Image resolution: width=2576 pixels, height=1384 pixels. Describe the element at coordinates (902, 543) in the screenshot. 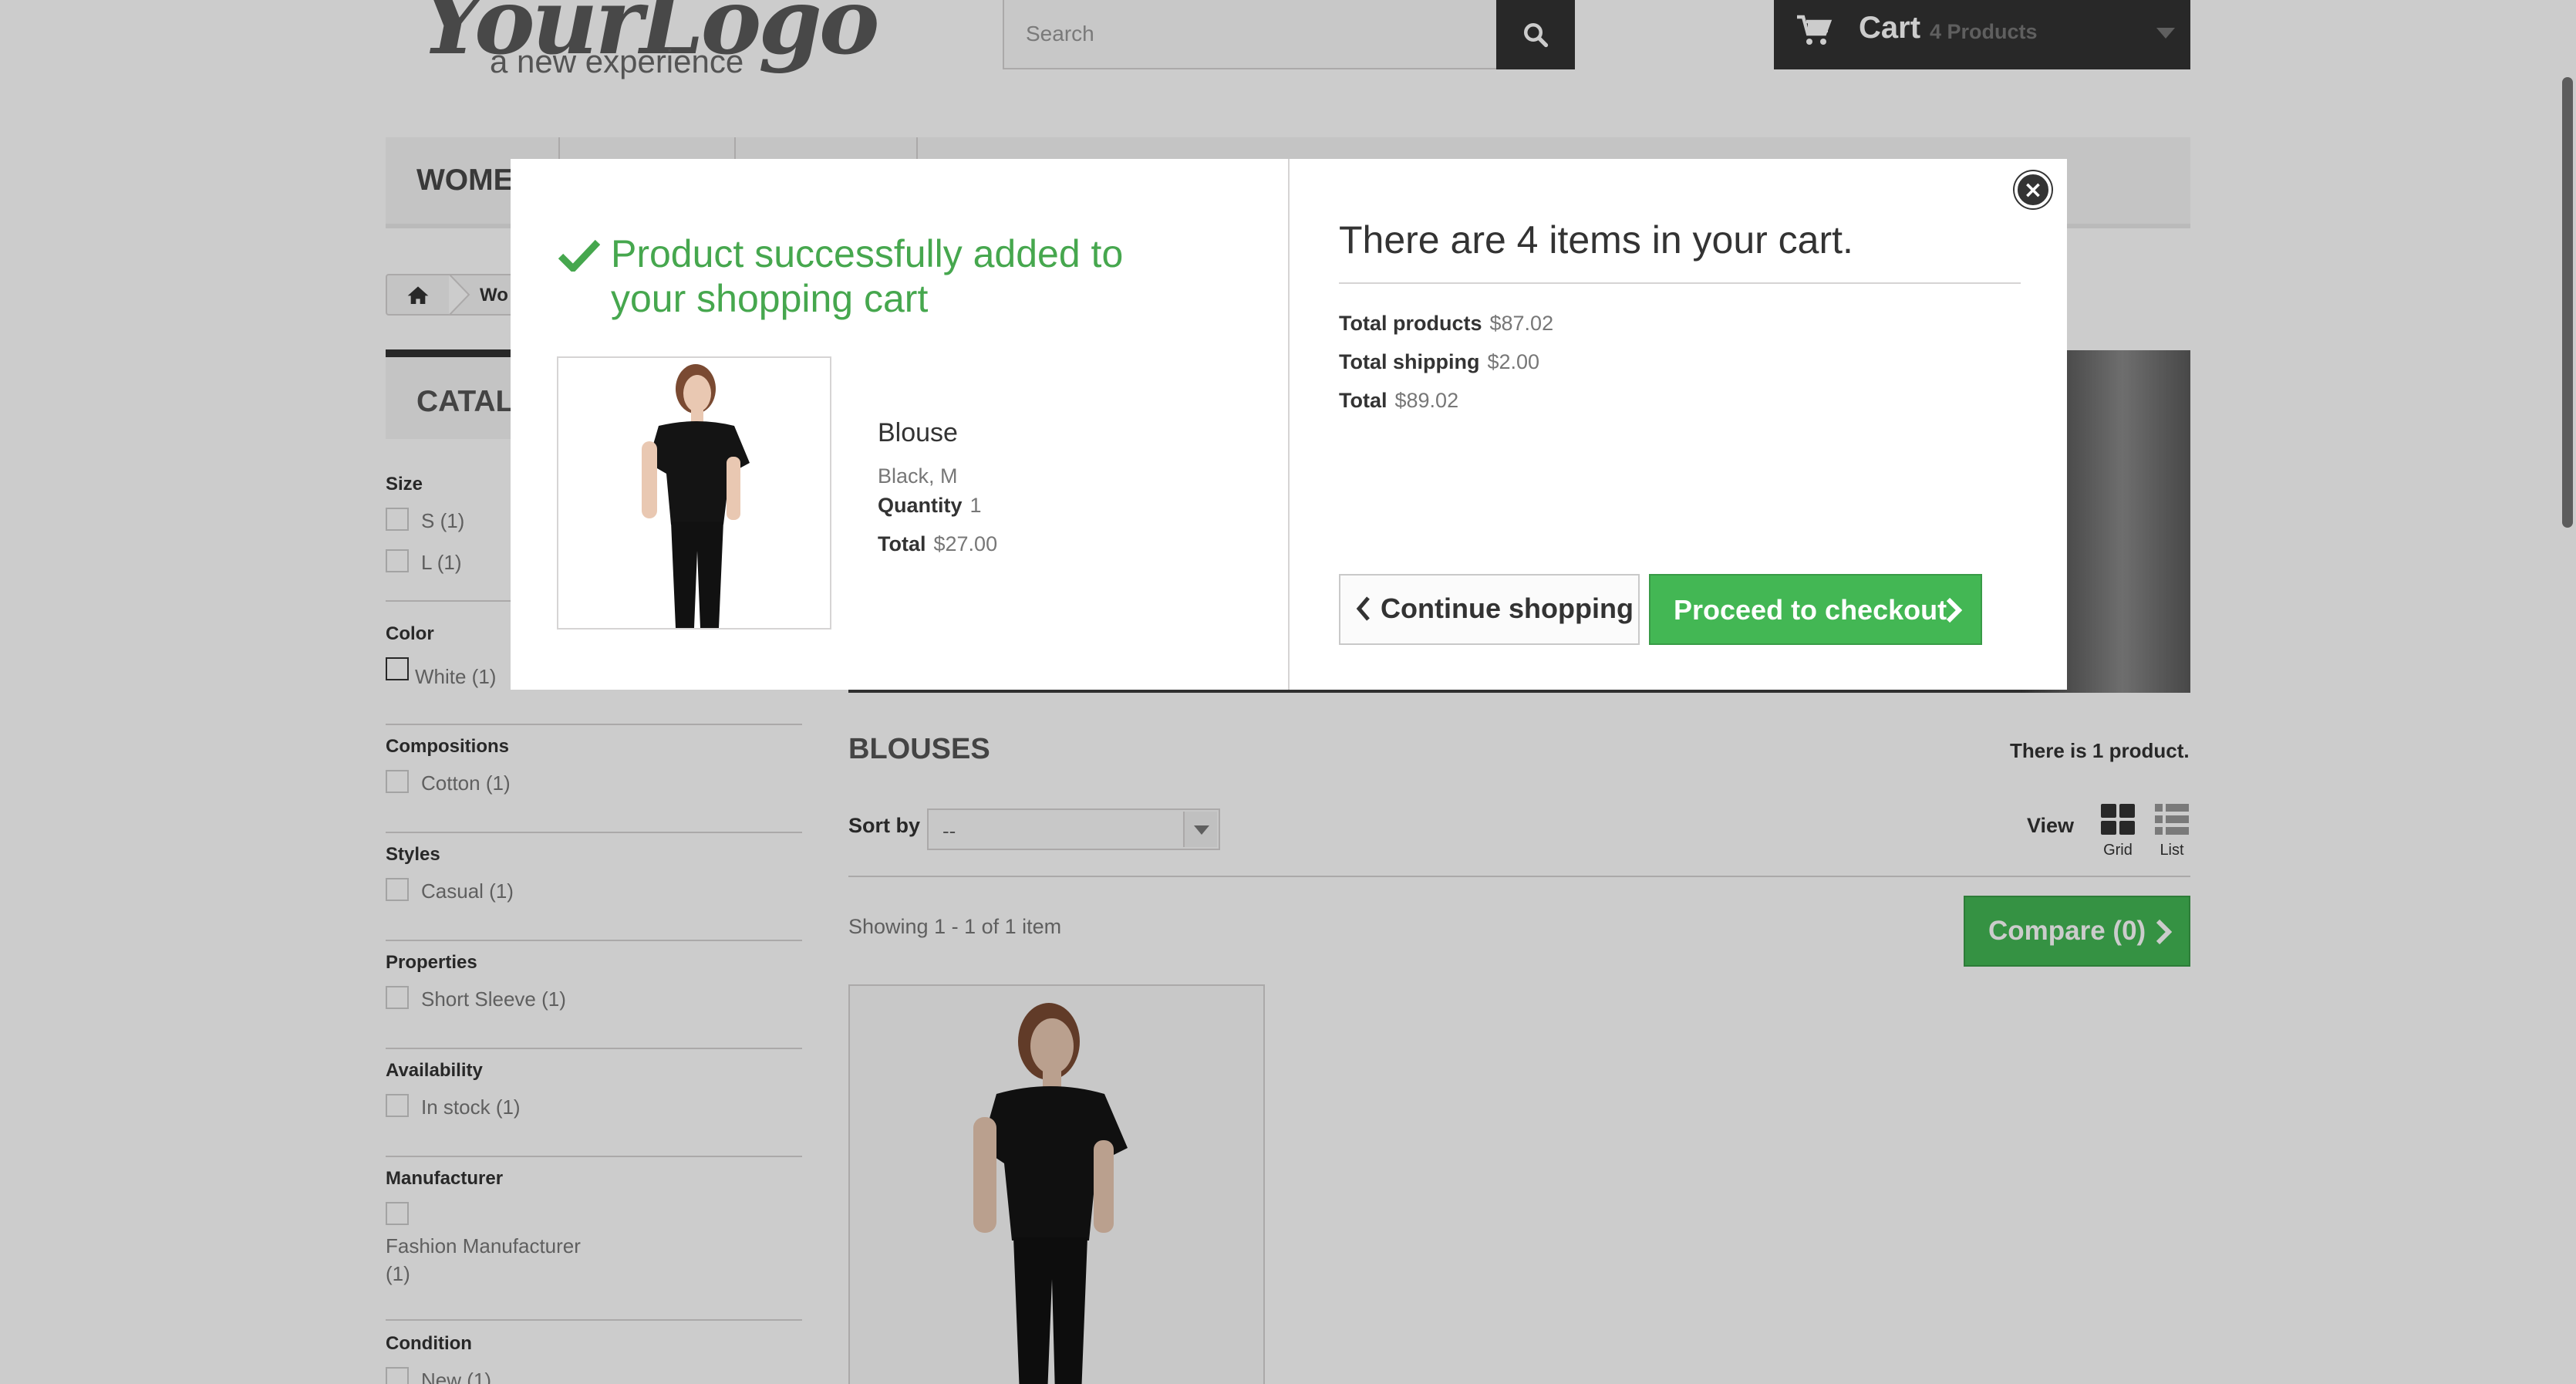

I see `line-total-label: Total` at that location.